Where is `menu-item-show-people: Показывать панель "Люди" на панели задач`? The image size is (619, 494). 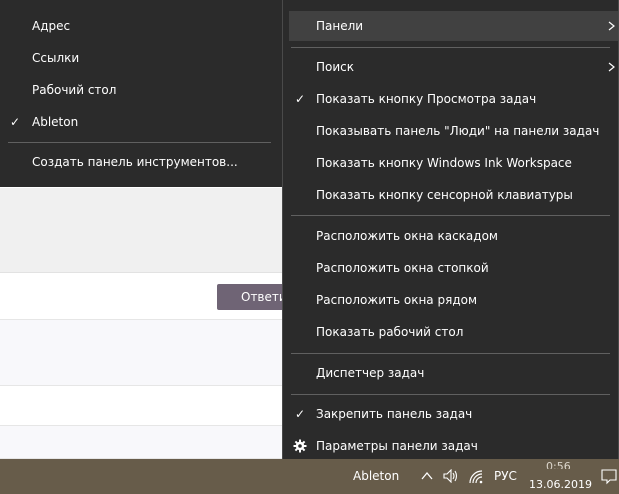
menu-item-show-people: Показывать панель "Люди" на панели задач is located at coordinates (450, 131).